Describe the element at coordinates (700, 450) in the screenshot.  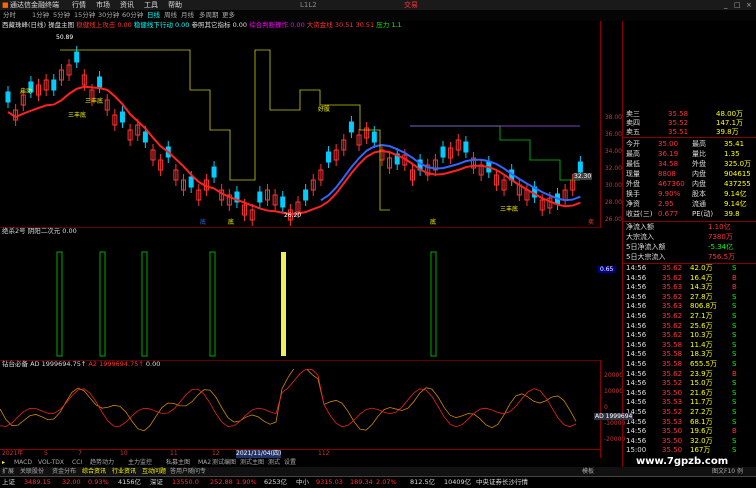
I see `trade-cell: 167万` at that location.